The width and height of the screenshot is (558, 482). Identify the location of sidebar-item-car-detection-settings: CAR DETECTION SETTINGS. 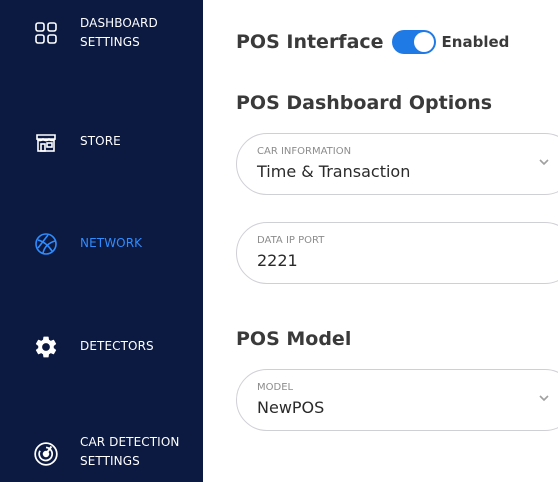
(101, 453).